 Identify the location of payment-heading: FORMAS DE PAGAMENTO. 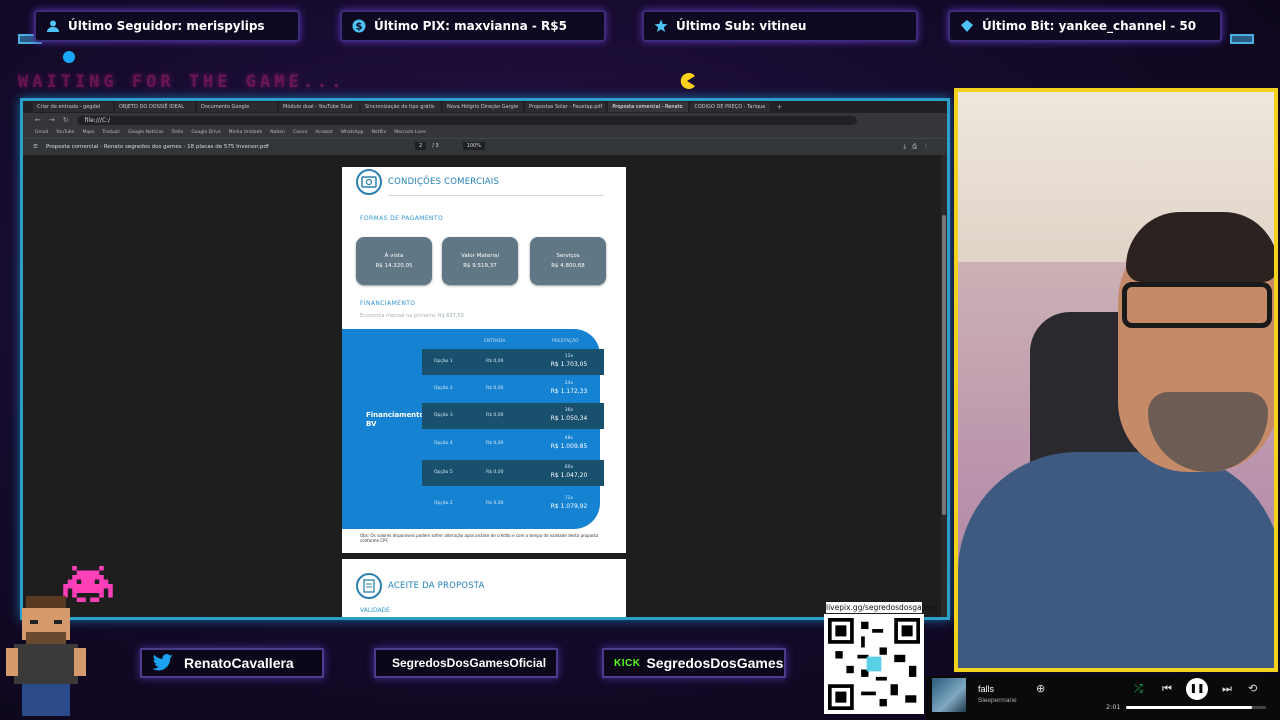
(402, 218).